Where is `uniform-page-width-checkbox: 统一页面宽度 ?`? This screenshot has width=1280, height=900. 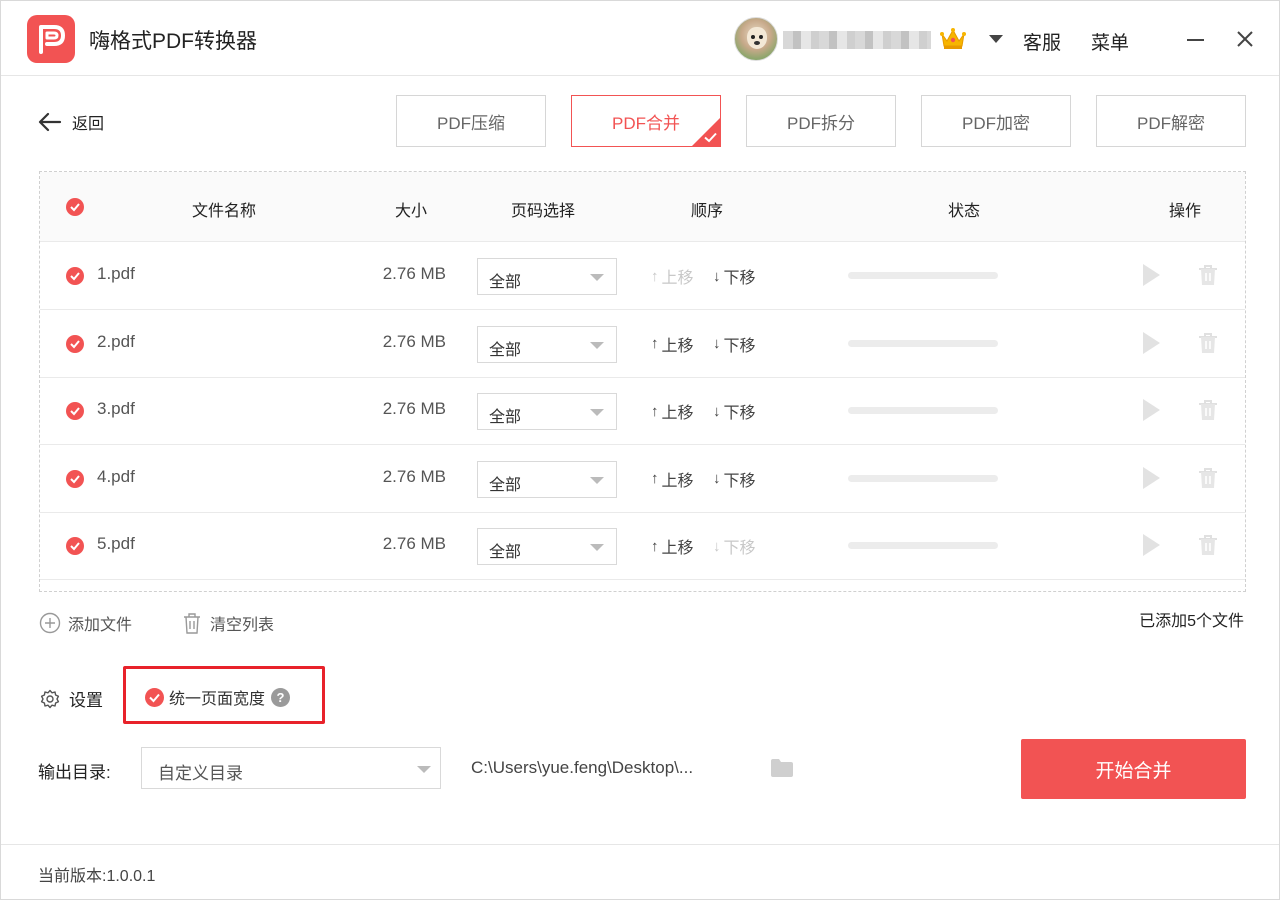 uniform-page-width-checkbox: 统一页面宽度 ? is located at coordinates (218, 697).